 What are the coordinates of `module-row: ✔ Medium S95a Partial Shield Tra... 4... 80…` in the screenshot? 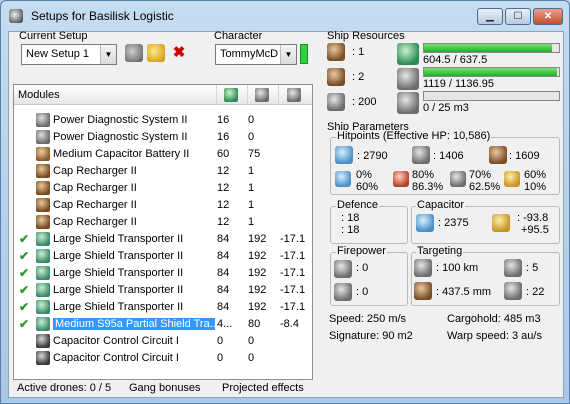 It's located at (163, 324).